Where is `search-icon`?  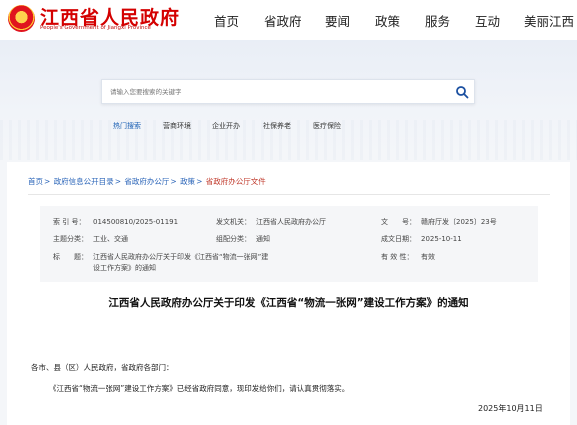
search-icon is located at coordinates (462, 92).